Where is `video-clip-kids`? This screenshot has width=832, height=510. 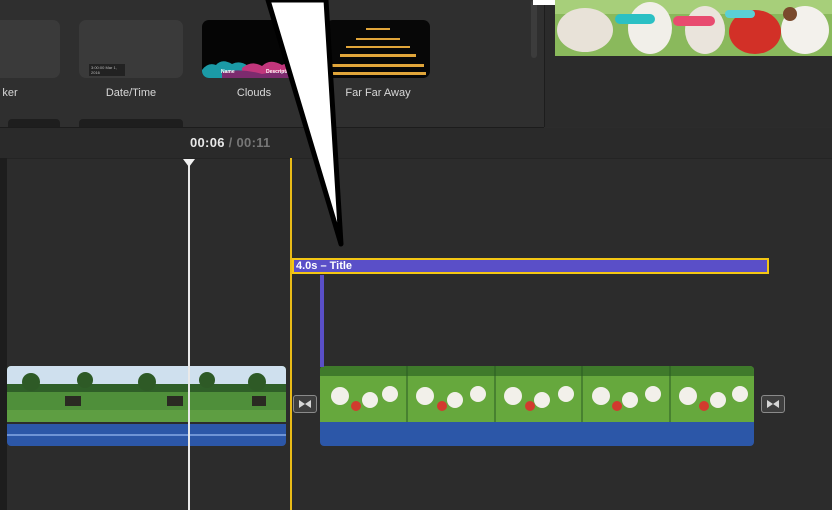
video-clip-kids is located at coordinates (537, 406).